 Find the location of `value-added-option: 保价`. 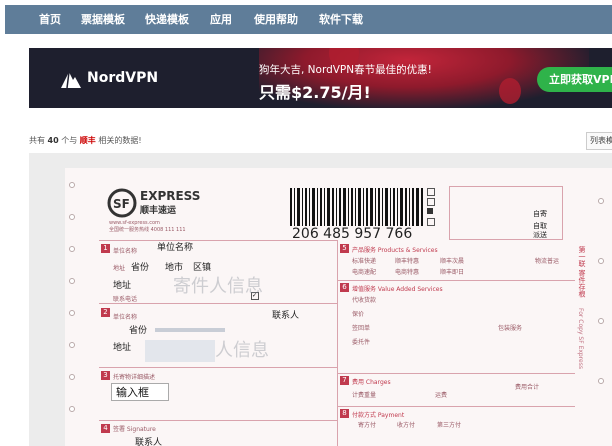

value-added-option: 保价 is located at coordinates (358, 314).